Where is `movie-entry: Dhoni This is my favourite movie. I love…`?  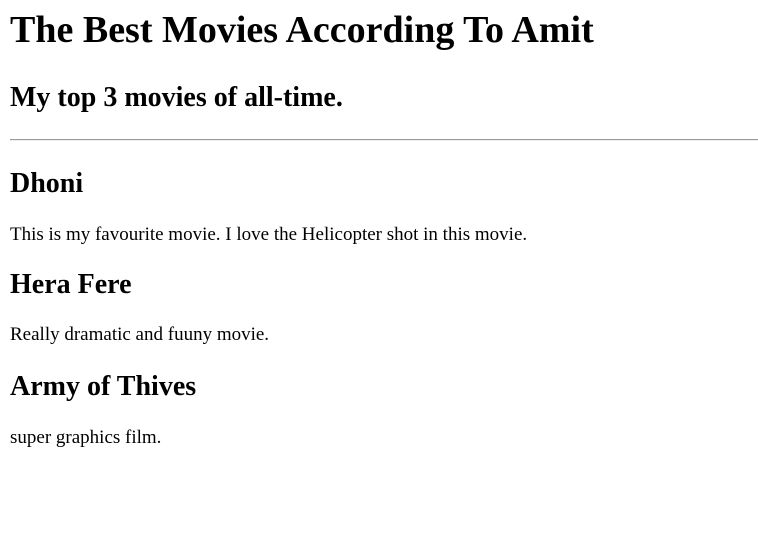
movie-entry: Dhoni This is my favourite movie. I love… is located at coordinates (379, 207).